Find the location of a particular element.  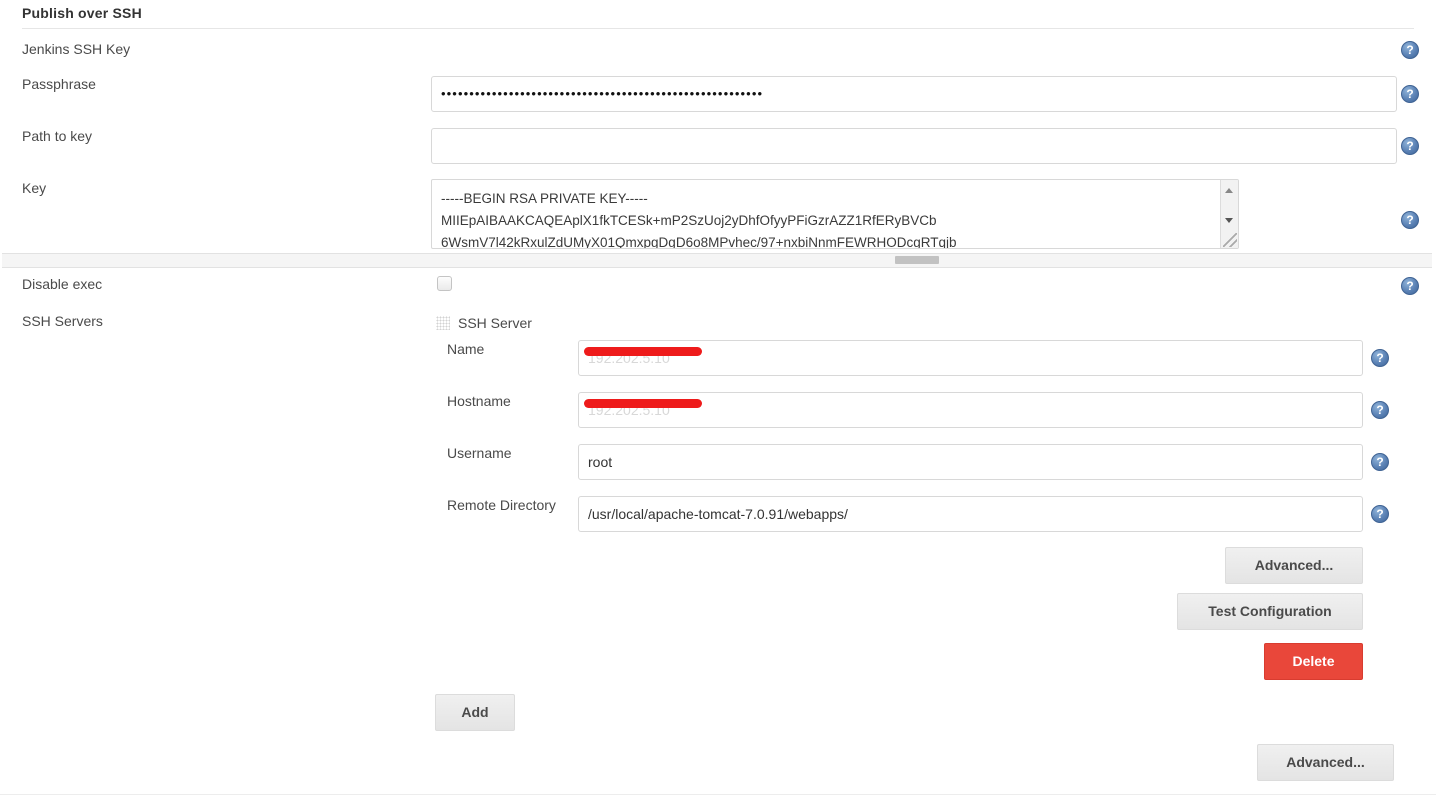

disable-exec-checkbox is located at coordinates (444, 283).